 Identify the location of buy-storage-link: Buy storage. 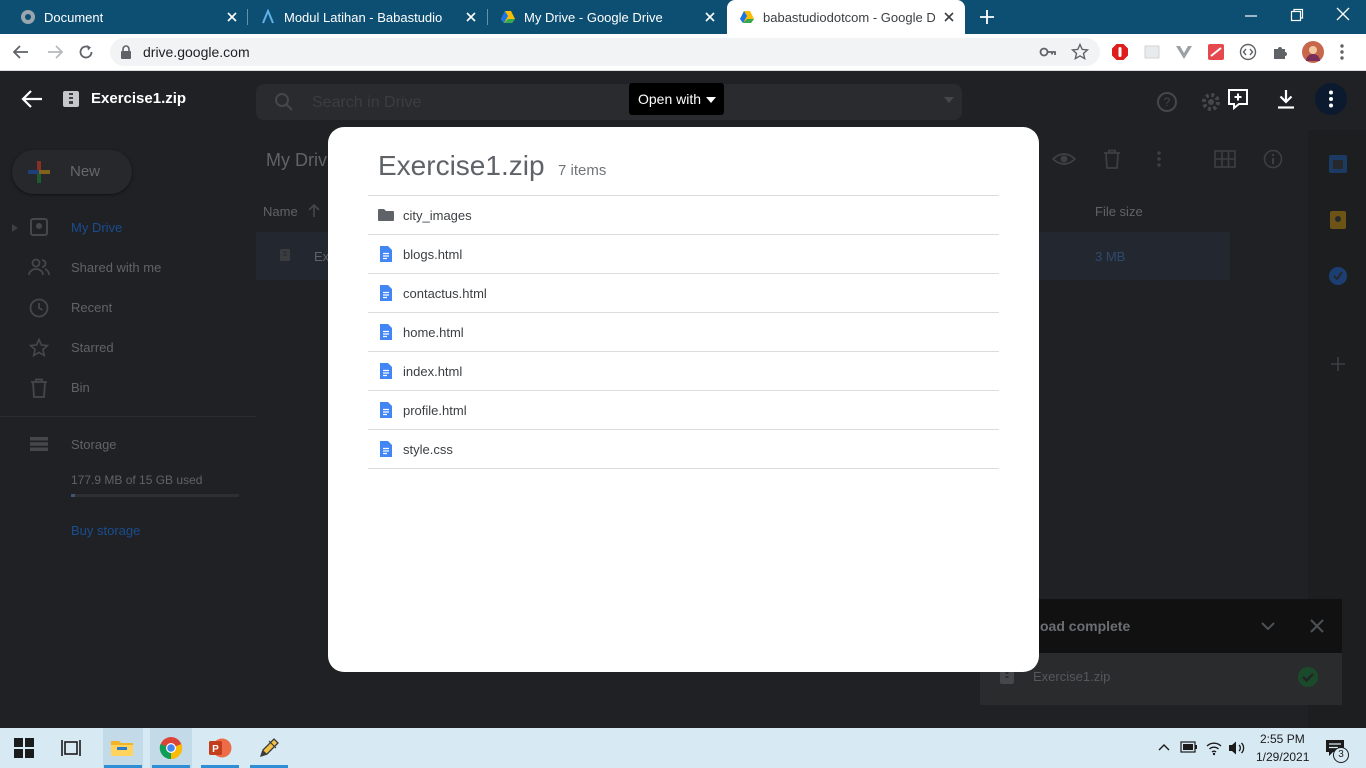
(105, 530).